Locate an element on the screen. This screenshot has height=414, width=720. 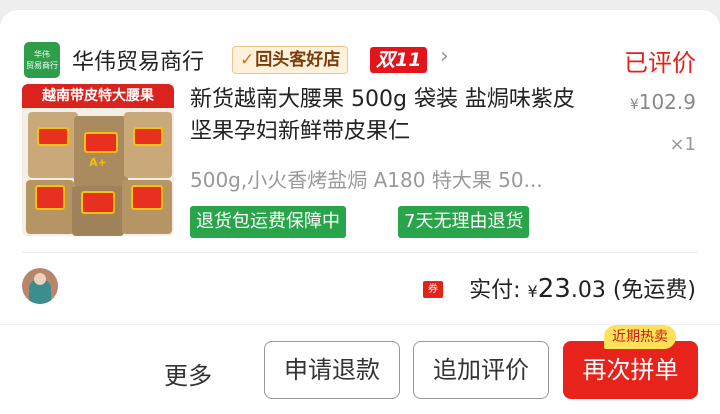
repeat-customer-badge: ✓回头客好店 is located at coordinates (290, 60).